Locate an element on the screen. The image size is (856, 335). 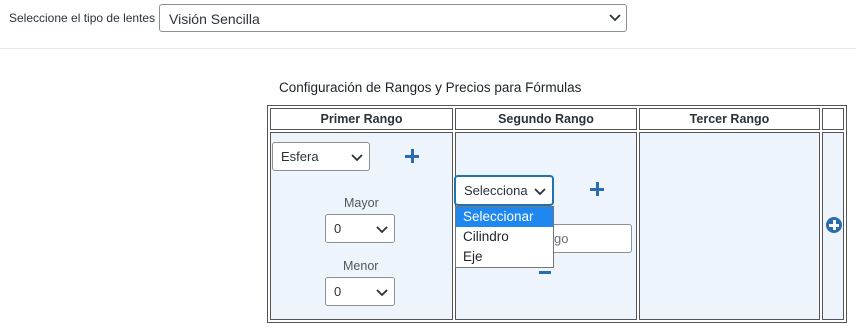
header-segundo-rango: Segundo Rango is located at coordinates (546, 119).